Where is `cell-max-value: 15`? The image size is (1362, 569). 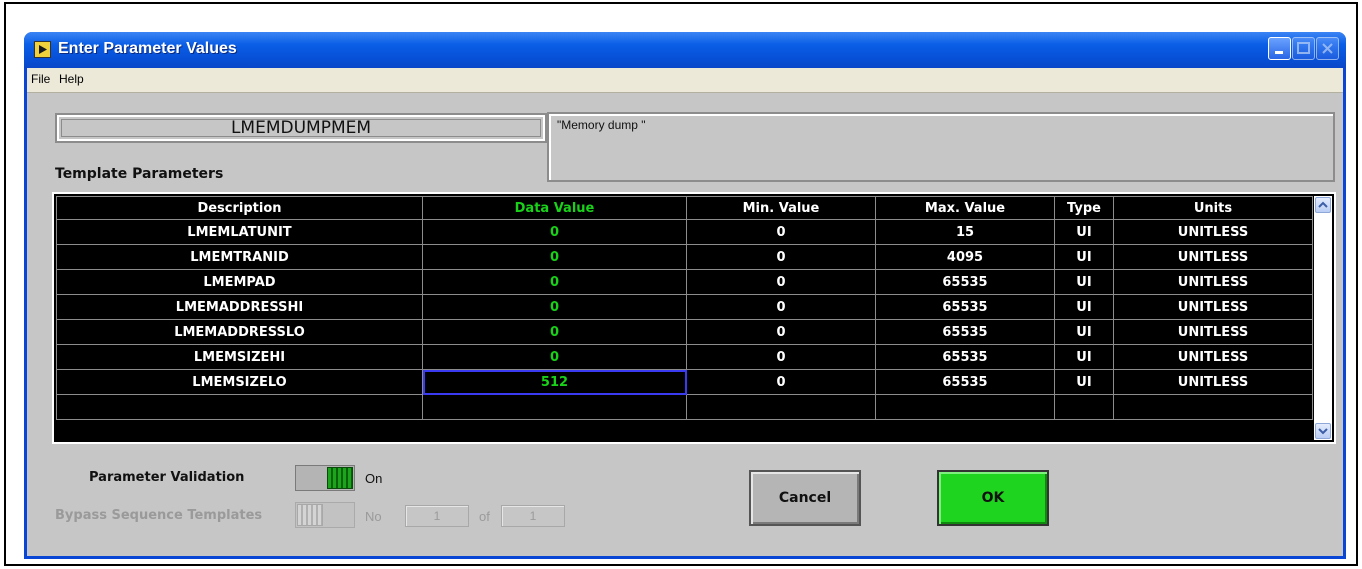
cell-max-value: 15 is located at coordinates (965, 232).